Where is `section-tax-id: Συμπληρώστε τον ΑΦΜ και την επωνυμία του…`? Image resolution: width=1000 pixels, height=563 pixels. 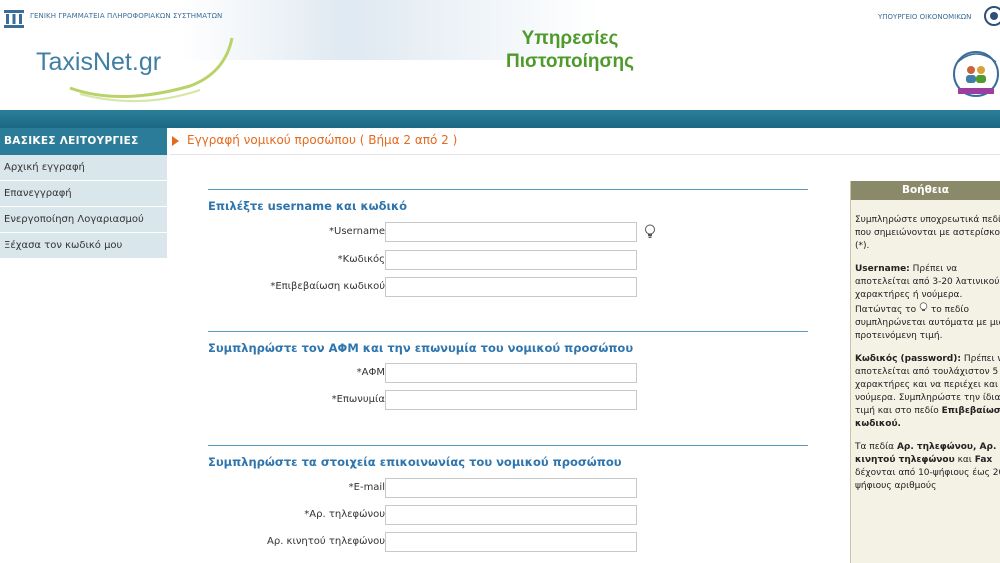
section-tax-id: Συμπληρώστε τον ΑΦΜ και την επωνυμία του… is located at coordinates (508, 343).